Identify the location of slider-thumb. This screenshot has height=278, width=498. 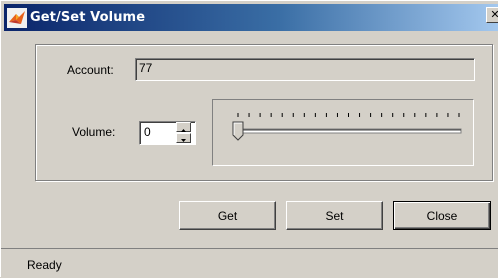
(238, 131).